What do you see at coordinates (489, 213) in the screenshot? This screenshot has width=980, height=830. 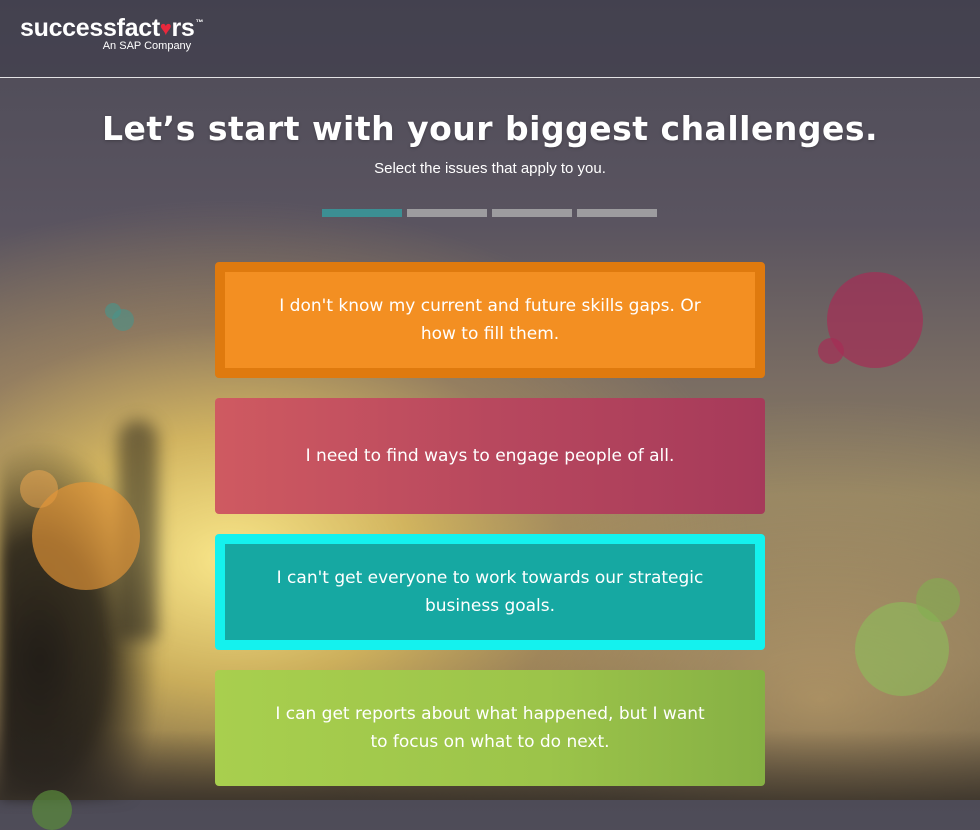 I see `progress-indicator` at bounding box center [489, 213].